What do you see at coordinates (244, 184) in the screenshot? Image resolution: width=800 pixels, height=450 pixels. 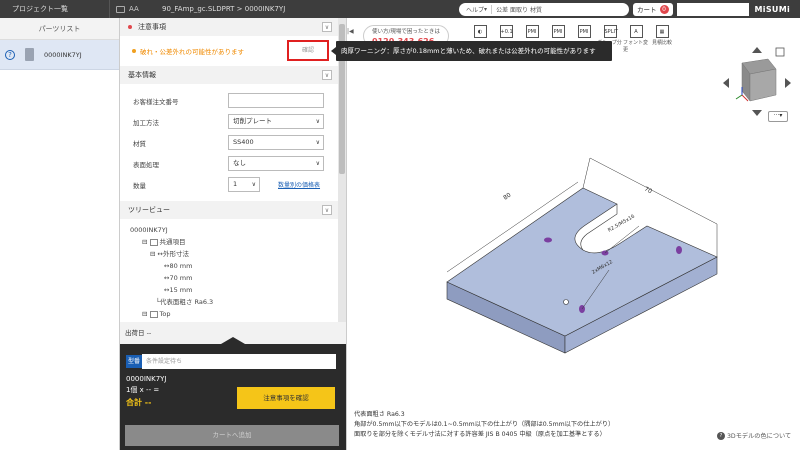 I see `qty-select: 1 ∨` at bounding box center [244, 184].